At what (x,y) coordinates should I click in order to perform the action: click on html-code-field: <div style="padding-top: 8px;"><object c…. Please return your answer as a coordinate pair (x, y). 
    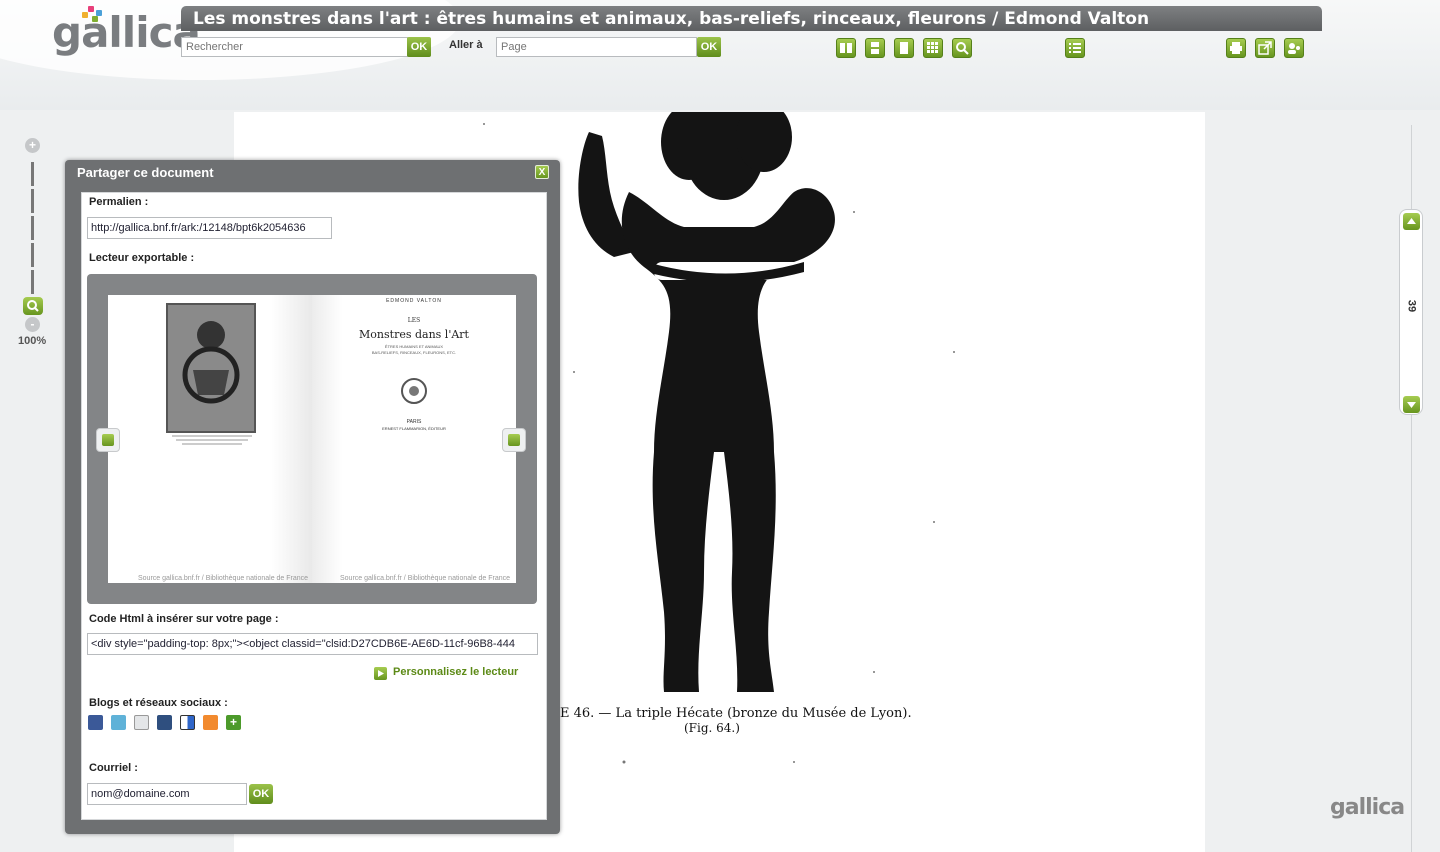
    Looking at the image, I should click on (312, 644).